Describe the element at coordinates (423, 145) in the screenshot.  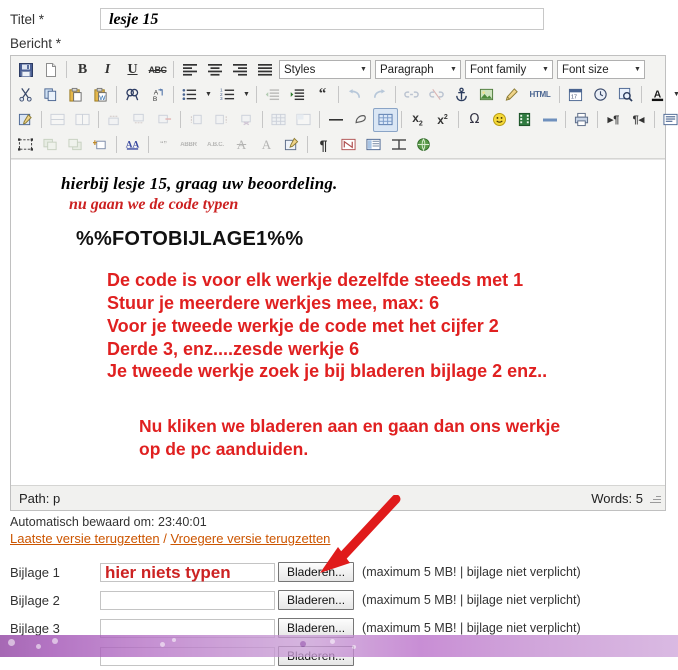
I see `xhtml-icon` at that location.